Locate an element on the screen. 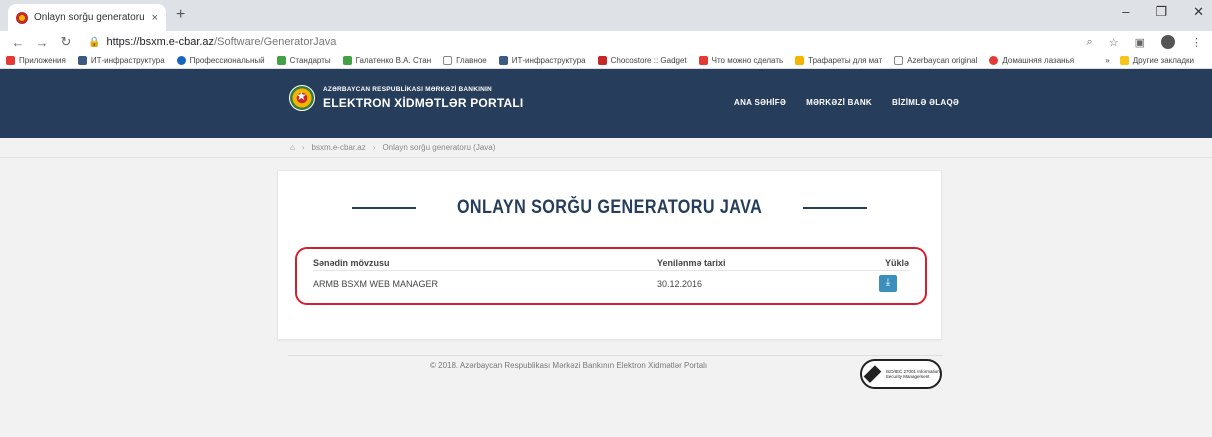 This screenshot has width=1212, height=437. title-rule-right is located at coordinates (835, 208).